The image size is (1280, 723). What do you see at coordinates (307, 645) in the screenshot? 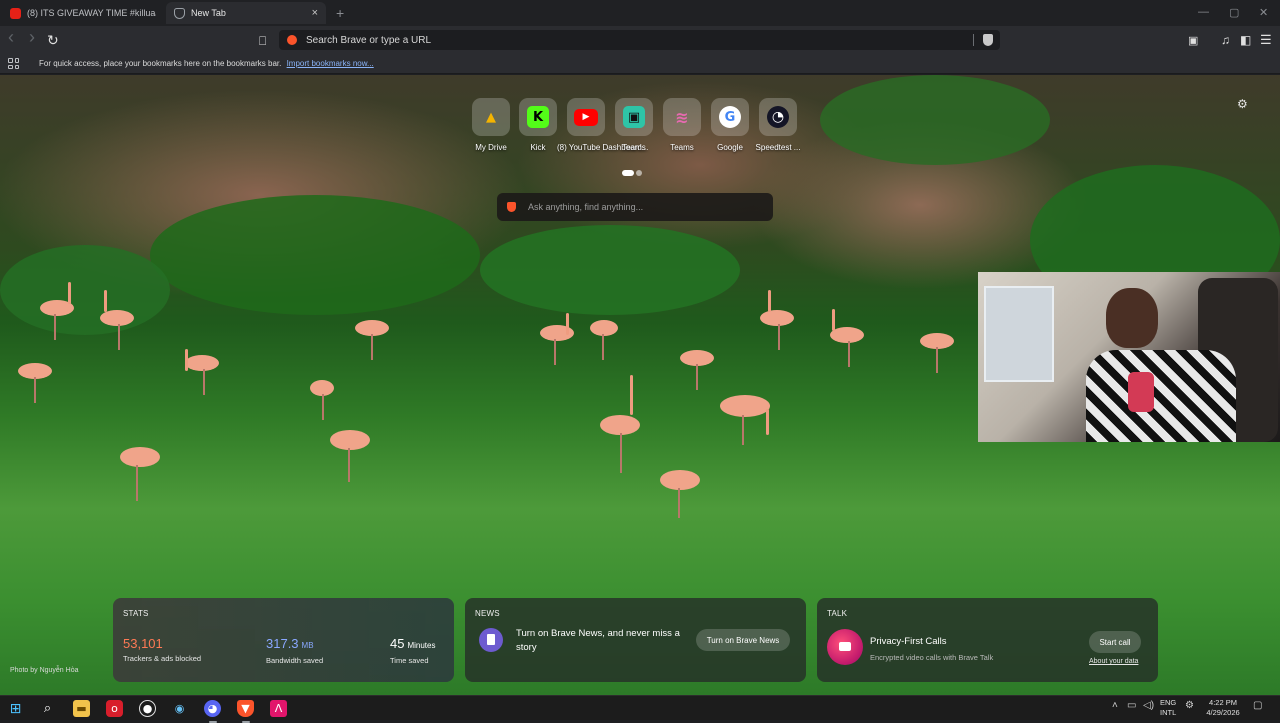
I see `bandwidth-unit: MB` at bounding box center [307, 645].